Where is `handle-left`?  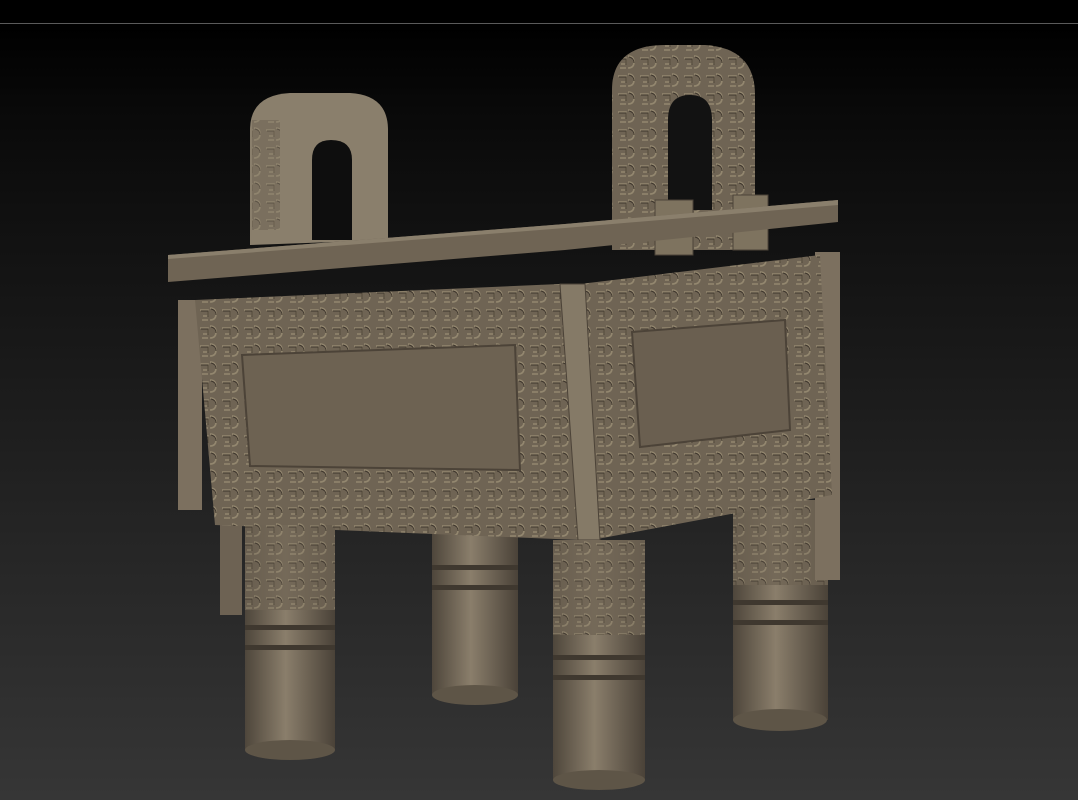 handle-left is located at coordinates (319, 169).